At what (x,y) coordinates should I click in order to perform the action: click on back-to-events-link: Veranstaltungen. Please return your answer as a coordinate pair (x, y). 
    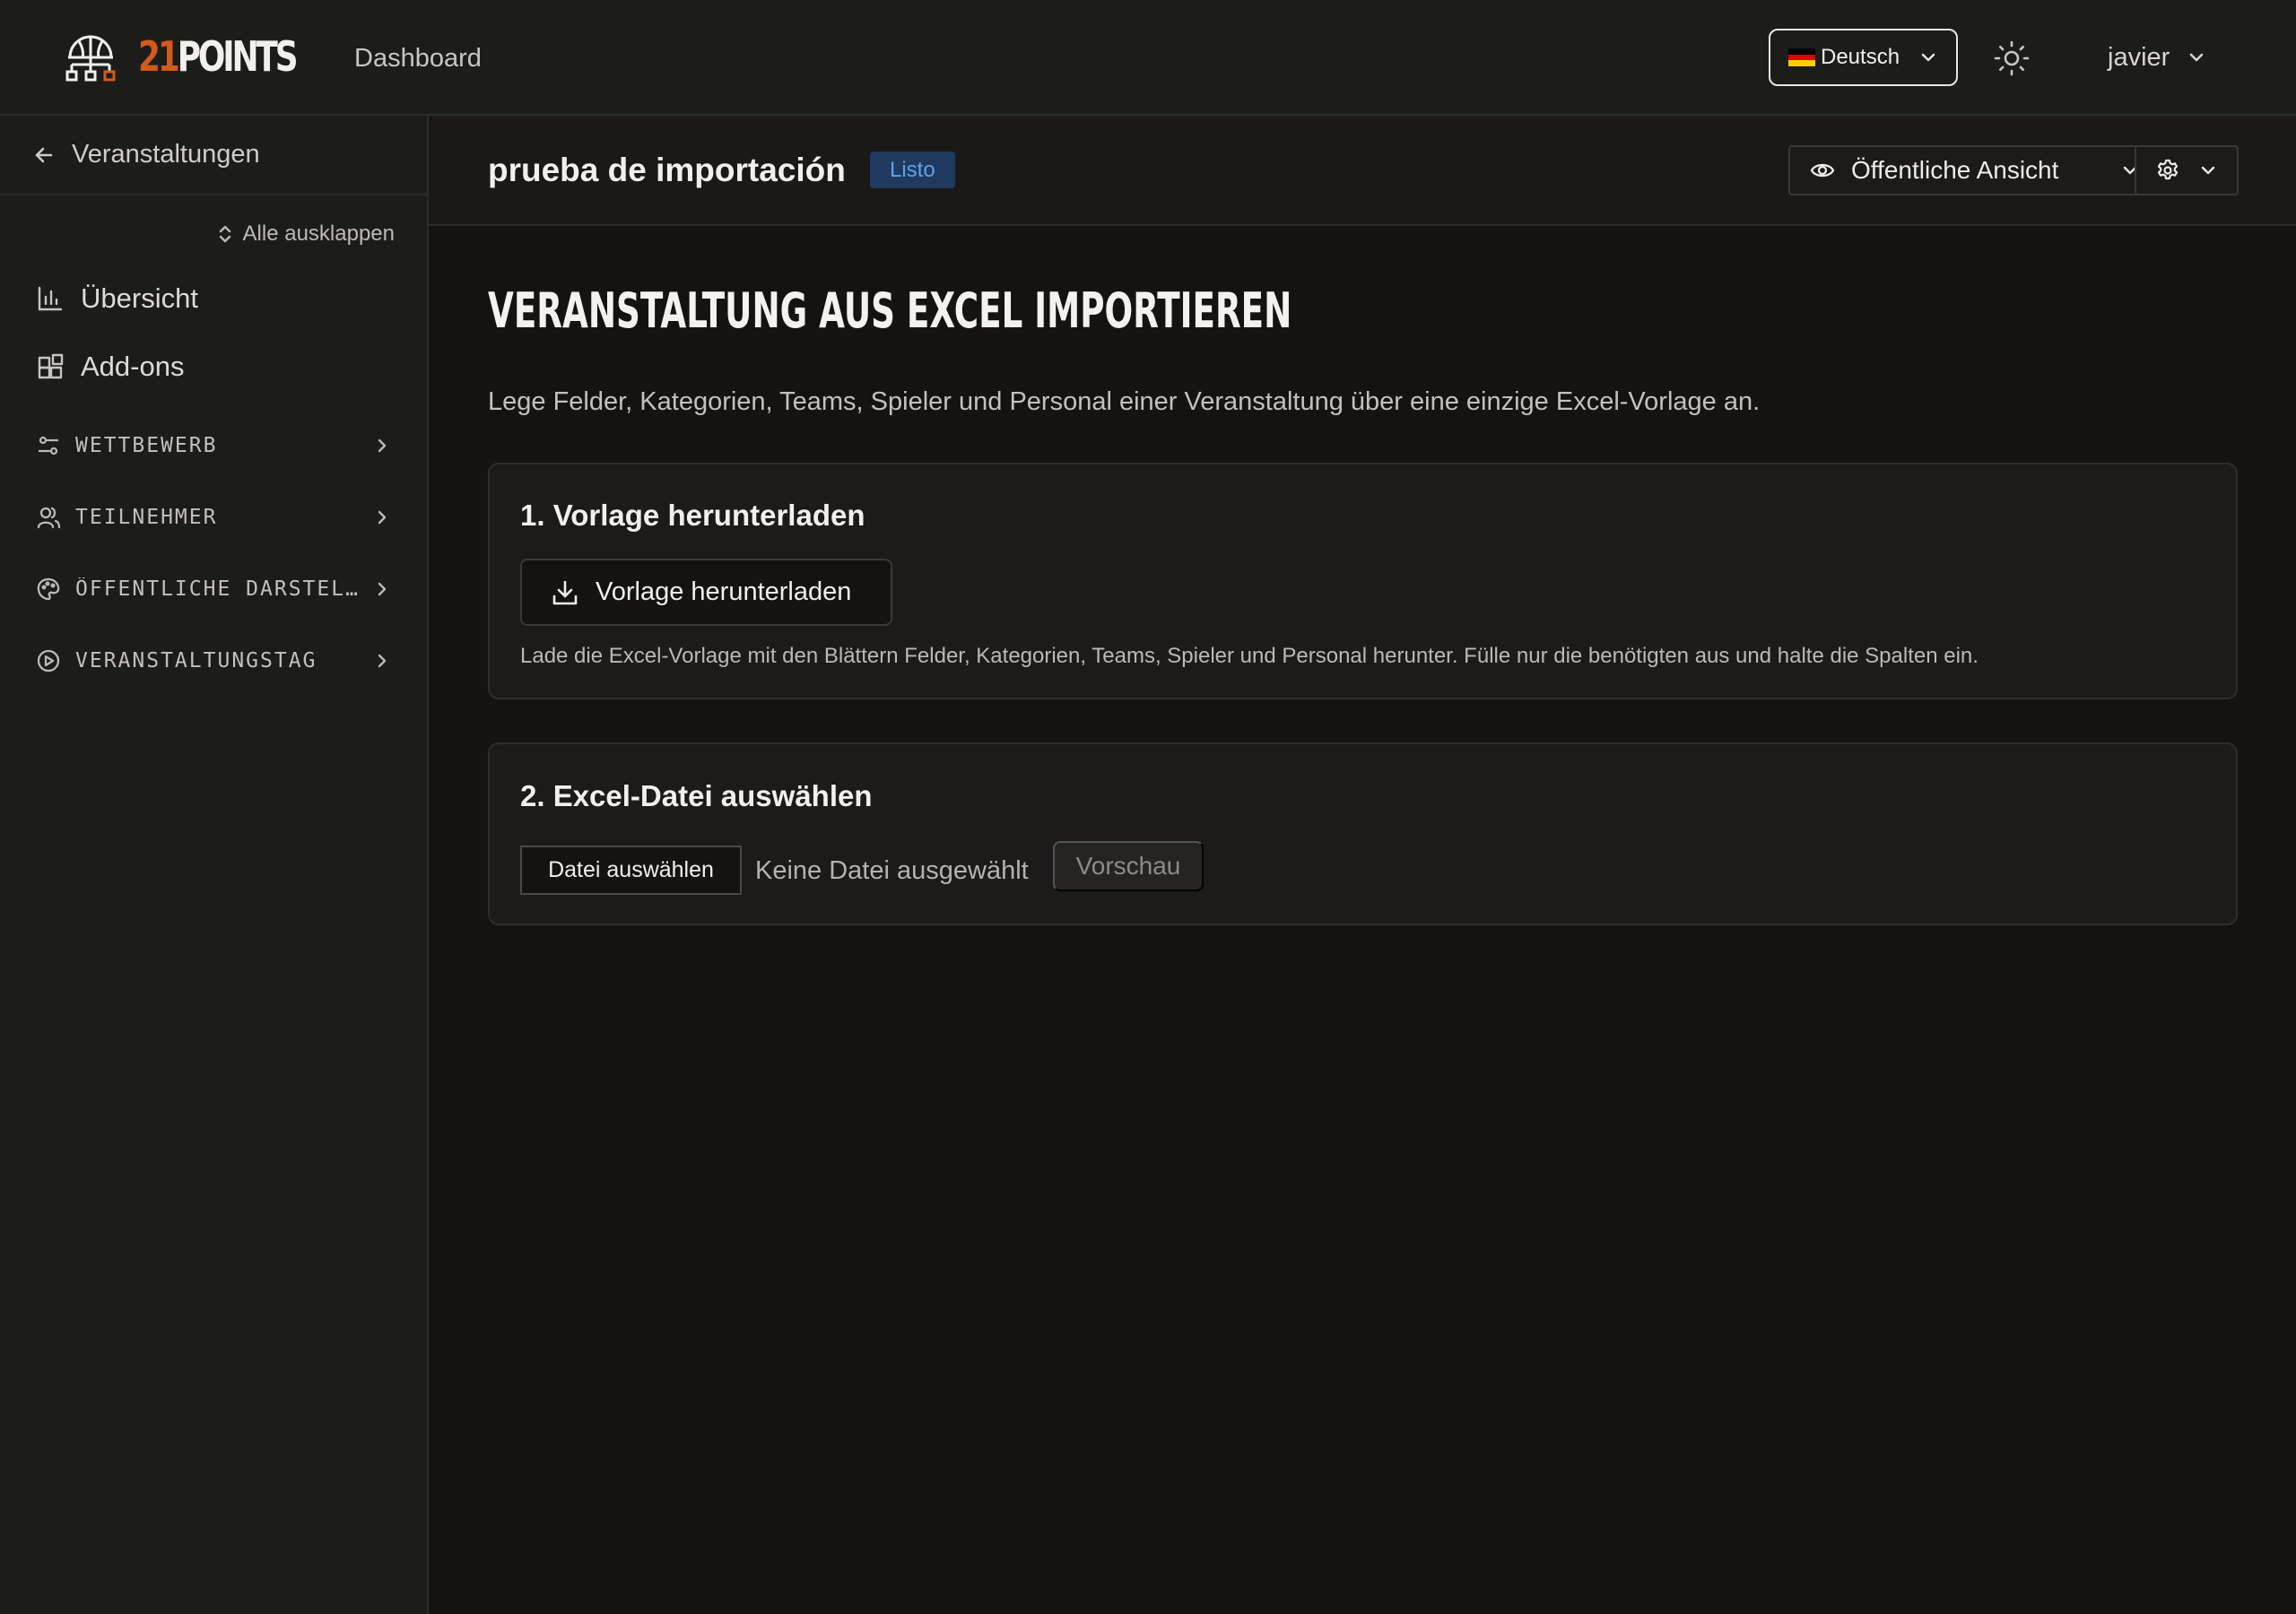
    Looking at the image, I should click on (213, 155).